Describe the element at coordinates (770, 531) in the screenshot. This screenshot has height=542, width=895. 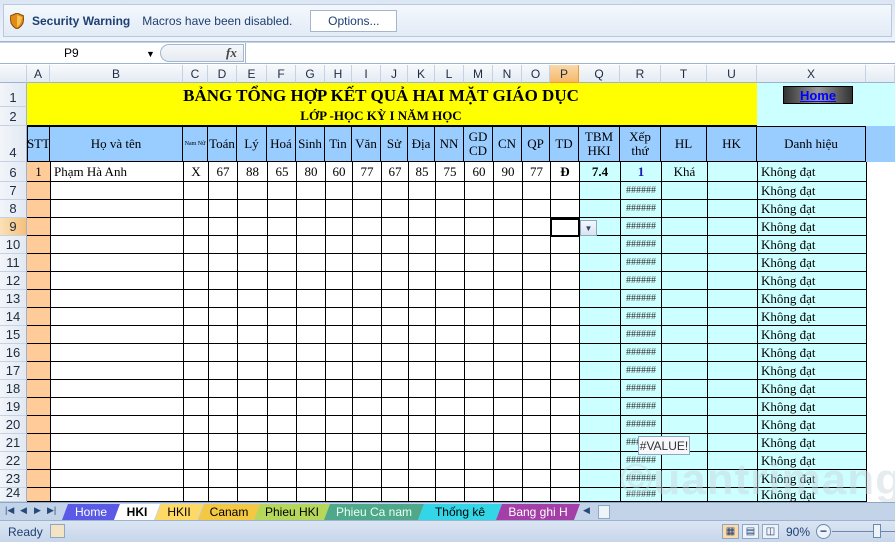
I see `page-break-preview-icon: ◫` at that location.